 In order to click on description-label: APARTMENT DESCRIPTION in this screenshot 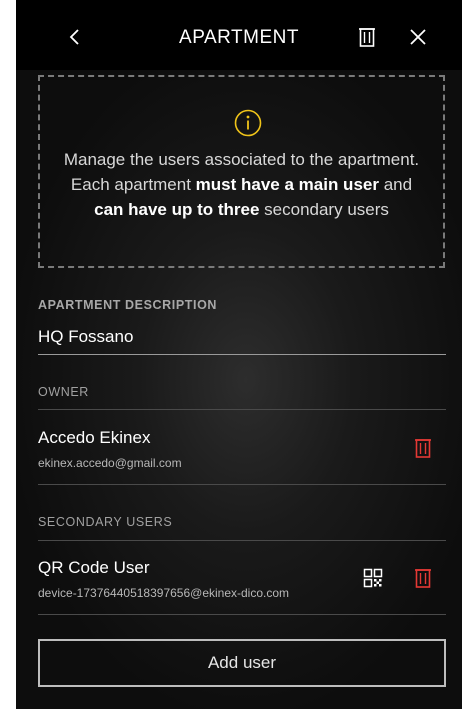, I will do `click(128, 305)`.